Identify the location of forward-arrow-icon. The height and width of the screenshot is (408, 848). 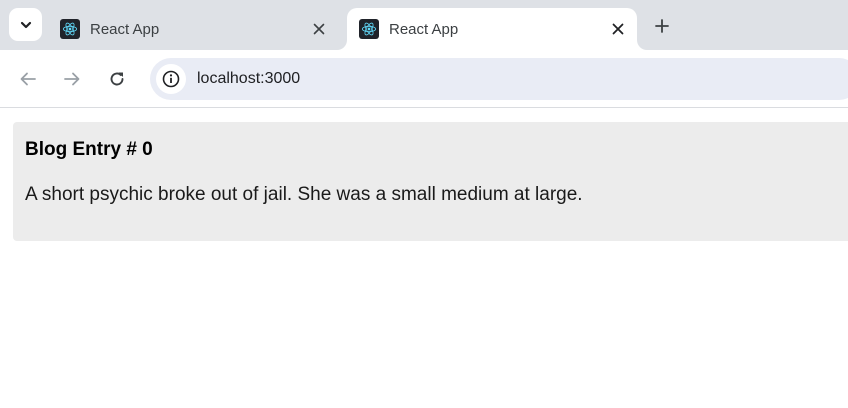
(72, 79).